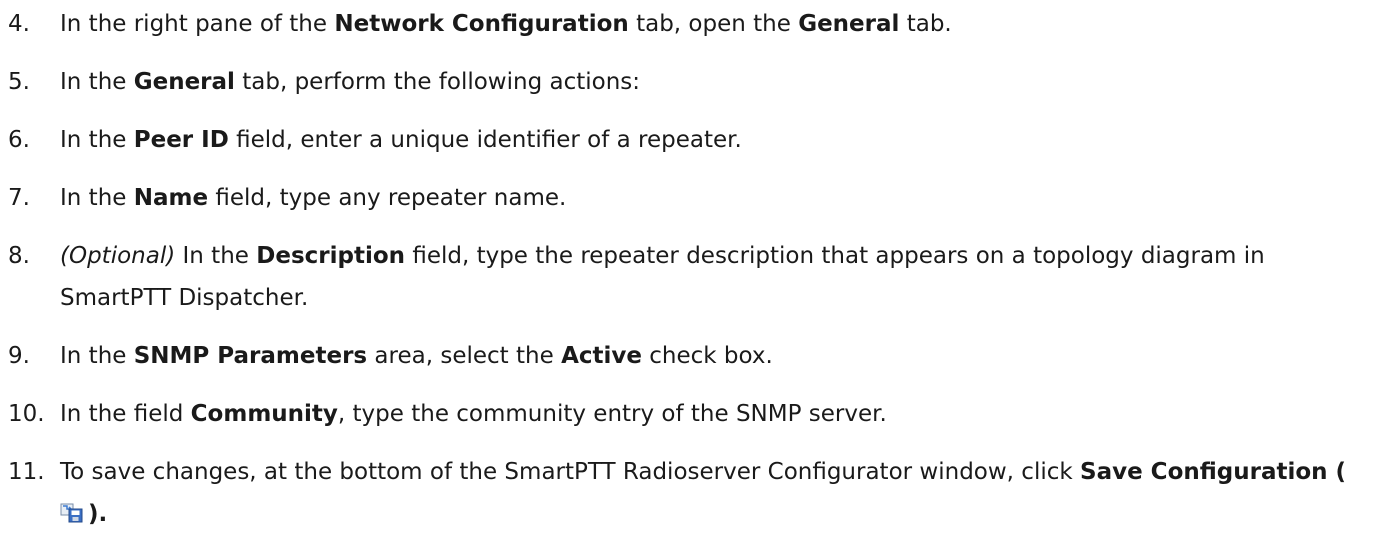 This screenshot has height=537, width=1392. What do you see at coordinates (481, 24) in the screenshot?
I see `ui-term: Network Configuration` at bounding box center [481, 24].